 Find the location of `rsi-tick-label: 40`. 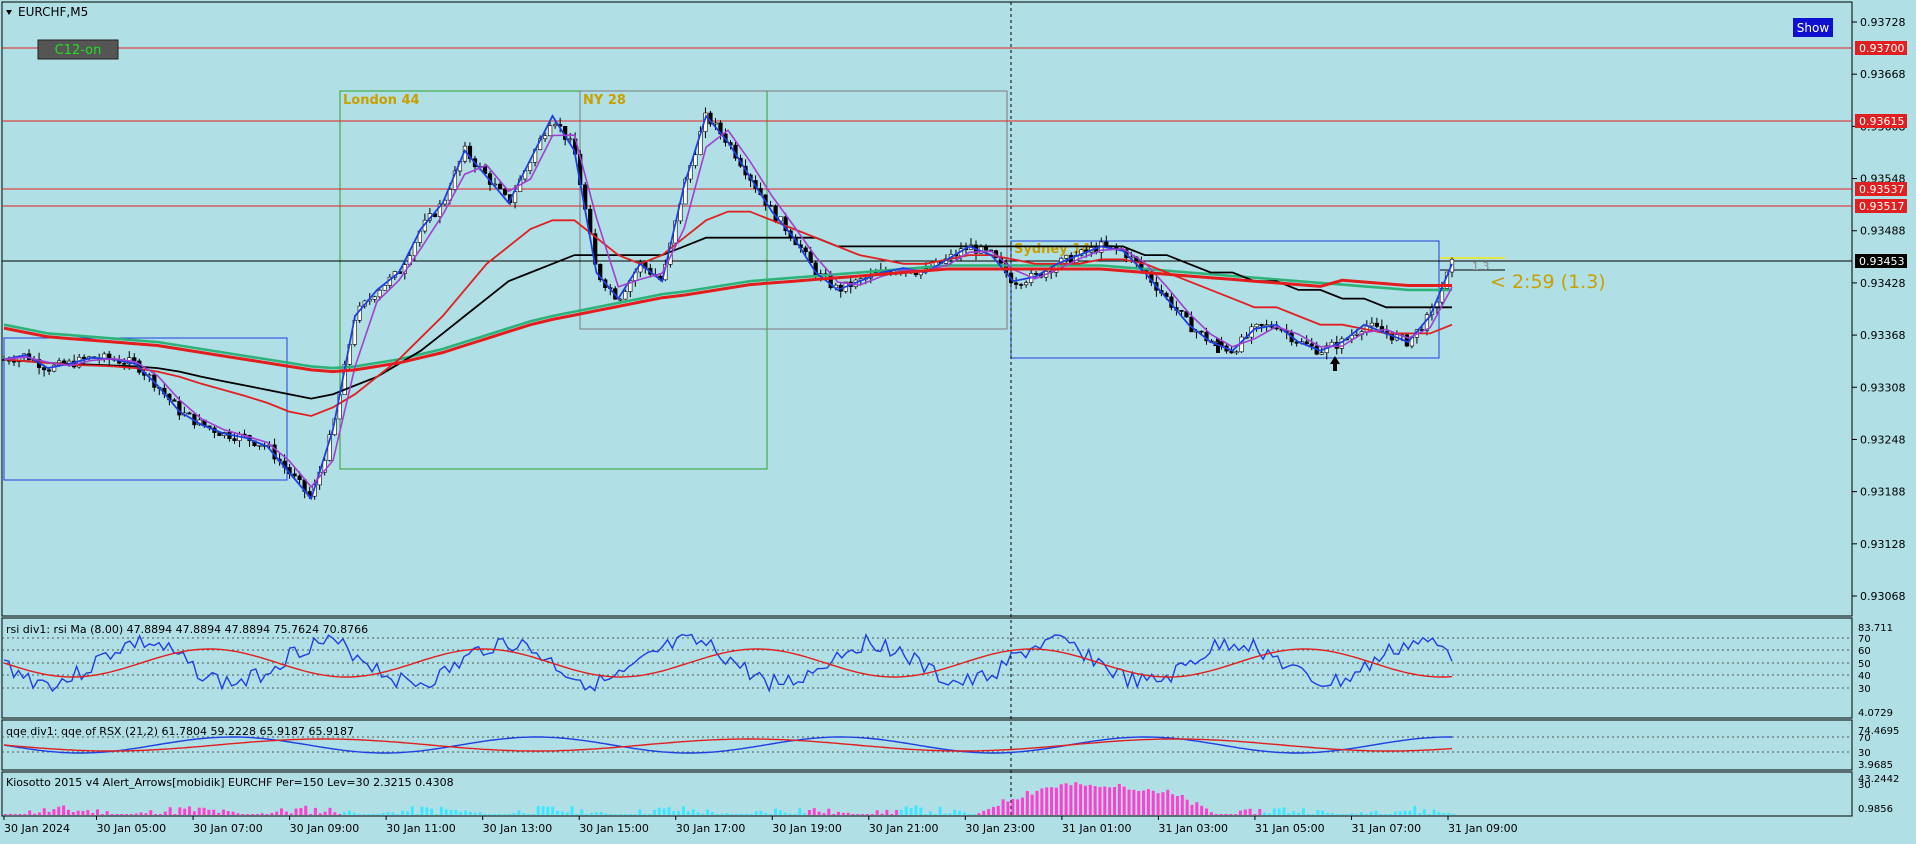

rsi-tick-label: 40 is located at coordinates (1864, 676).